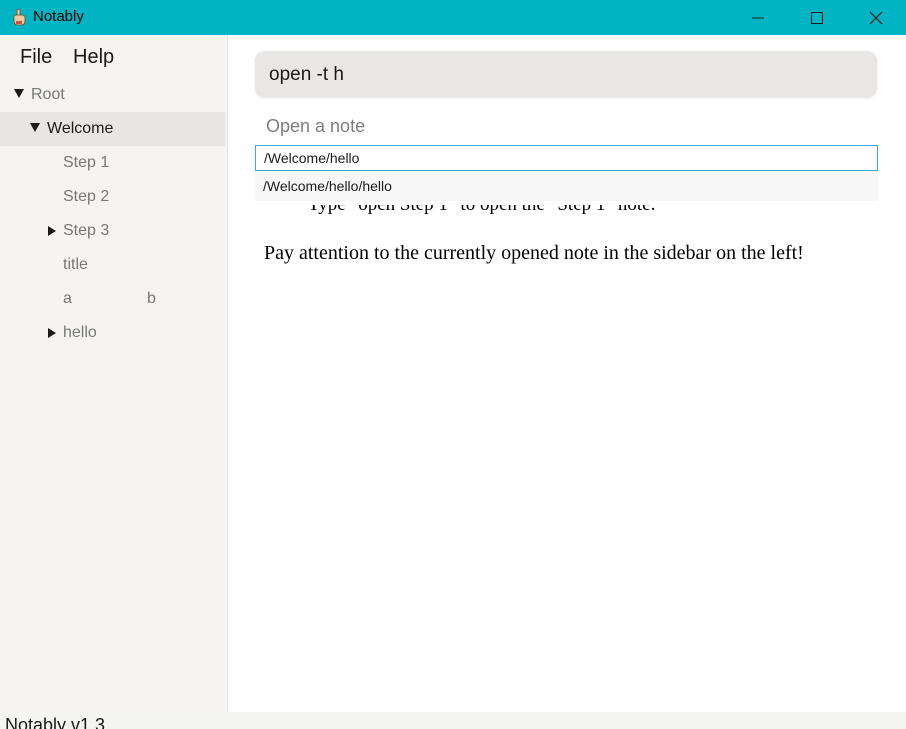  I want to click on menu-help: Help, so click(93, 57).